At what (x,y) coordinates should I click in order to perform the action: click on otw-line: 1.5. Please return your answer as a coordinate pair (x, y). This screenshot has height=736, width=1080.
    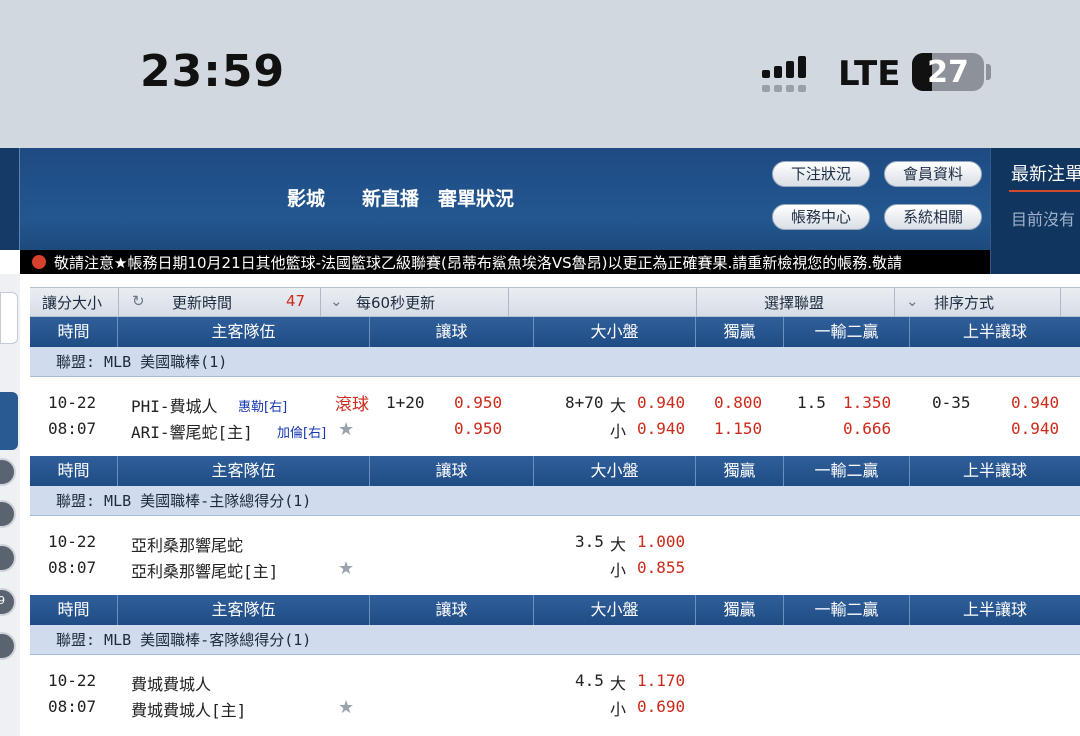
    Looking at the image, I should click on (811, 402).